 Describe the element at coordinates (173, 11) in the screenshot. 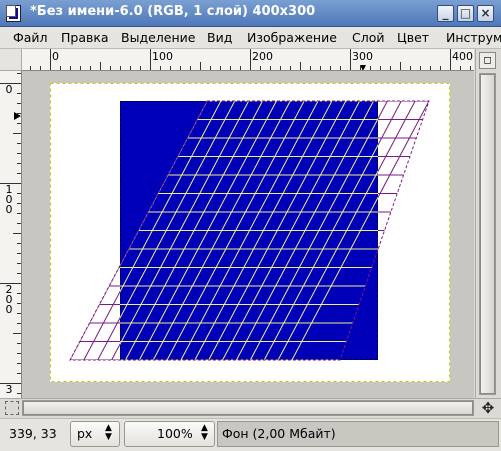

I see `window-title: *Без имени-6.0 (RGB, 1 слой) 400x300` at that location.